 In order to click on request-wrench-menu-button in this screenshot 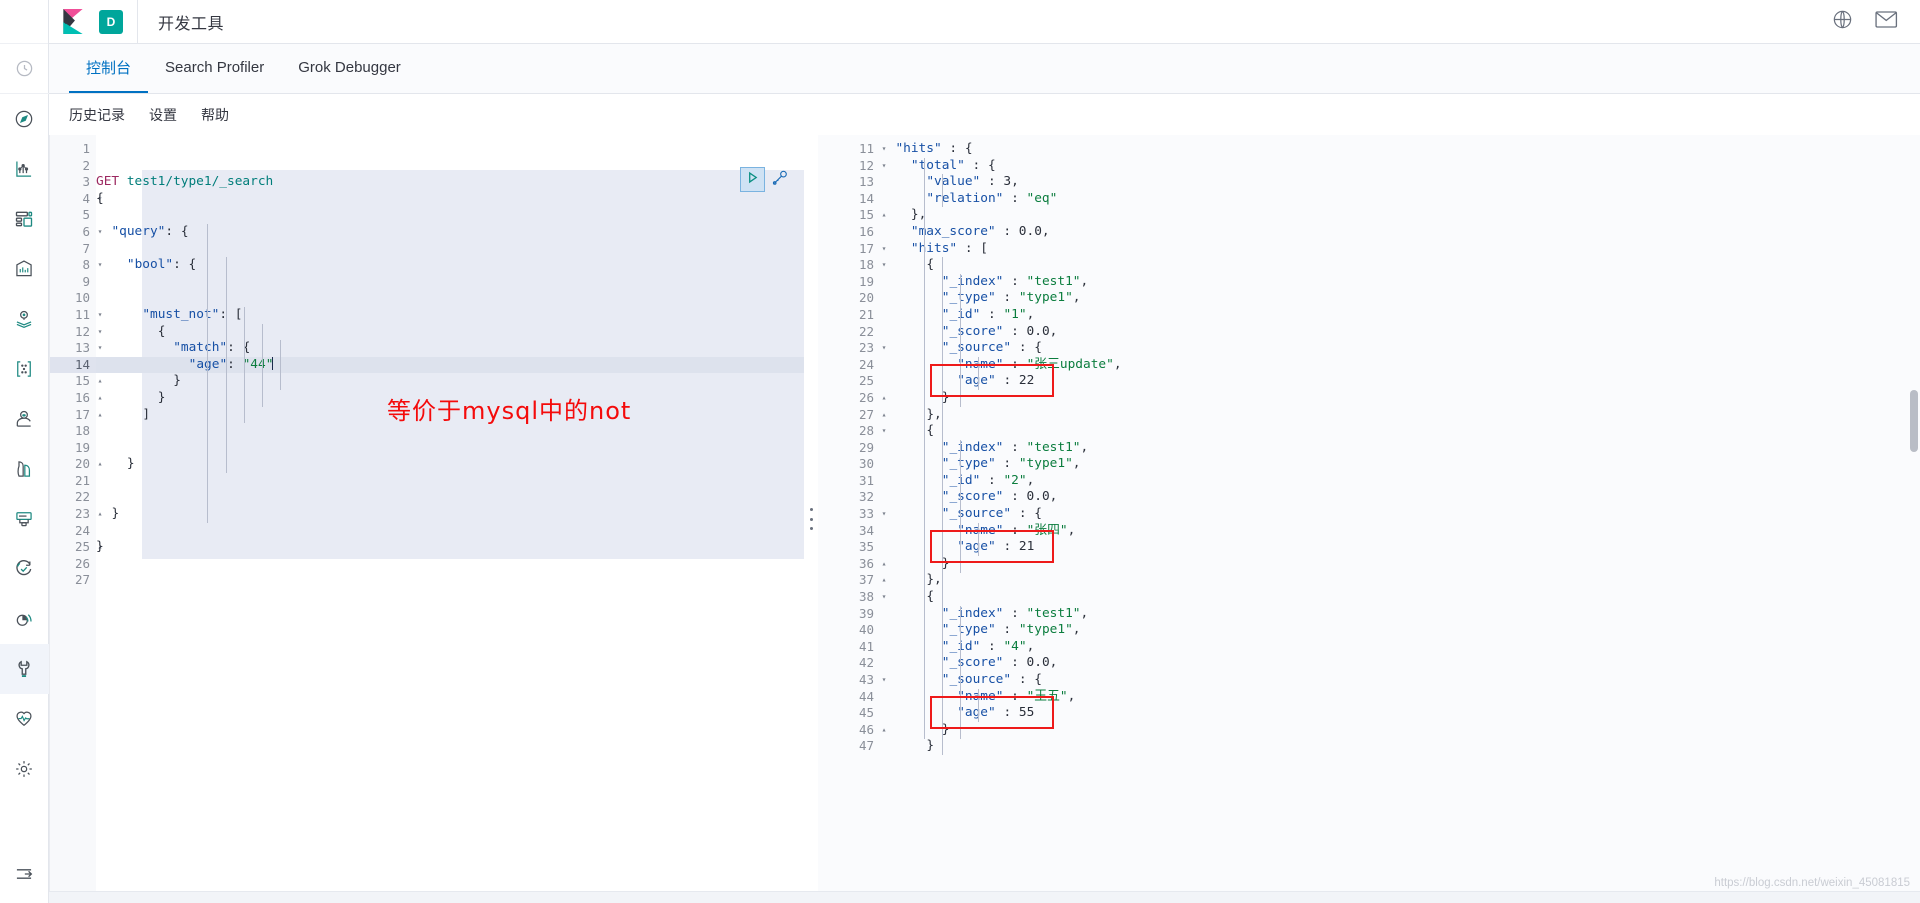, I will do `click(780, 180)`.